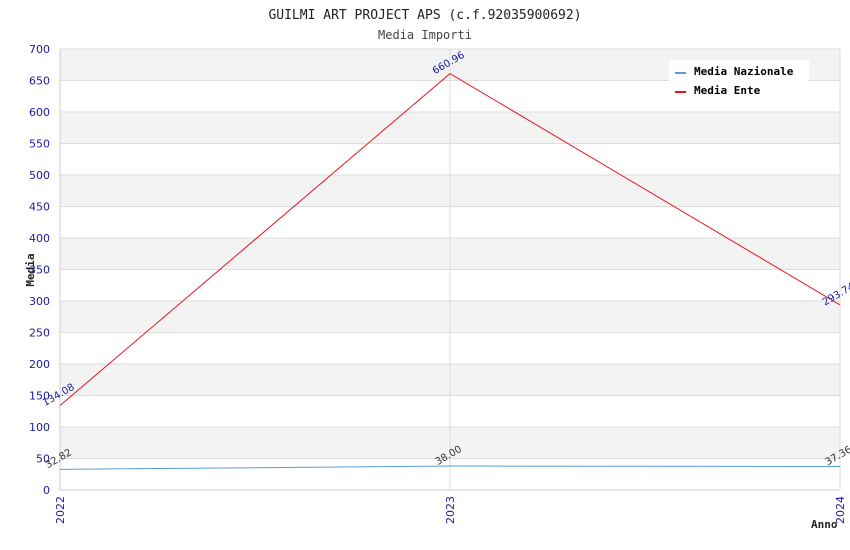 The image size is (850, 550). I want to click on y-tick-label: 100, so click(39, 427).